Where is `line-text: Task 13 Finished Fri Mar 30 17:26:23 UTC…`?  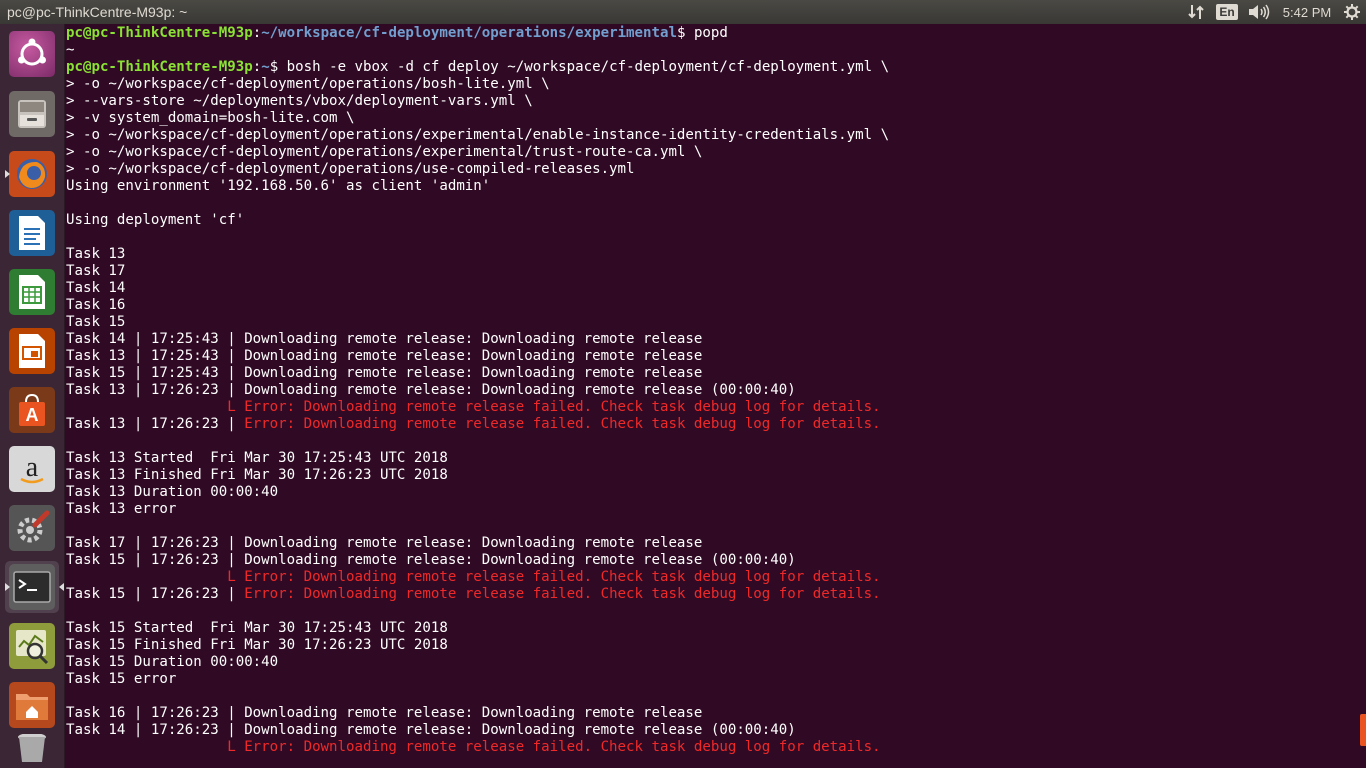
line-text: Task 13 Finished Fri Mar 30 17:26:23 UTC… is located at coordinates (257, 475).